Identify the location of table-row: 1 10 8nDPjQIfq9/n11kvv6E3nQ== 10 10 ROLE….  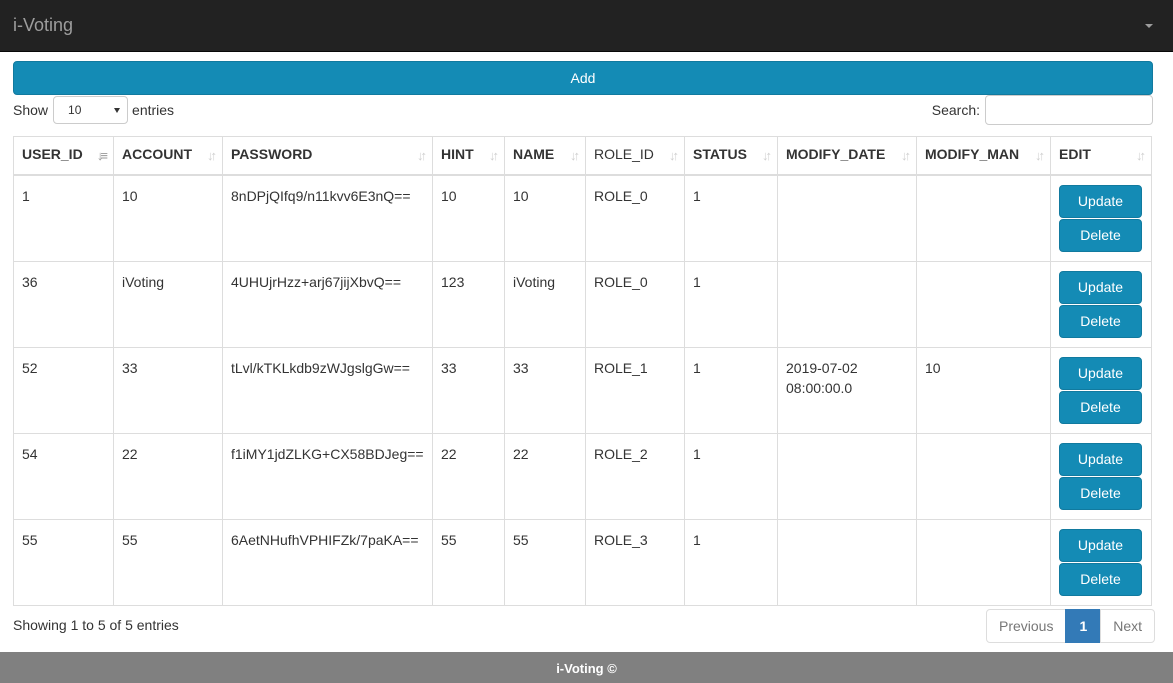
(582, 218).